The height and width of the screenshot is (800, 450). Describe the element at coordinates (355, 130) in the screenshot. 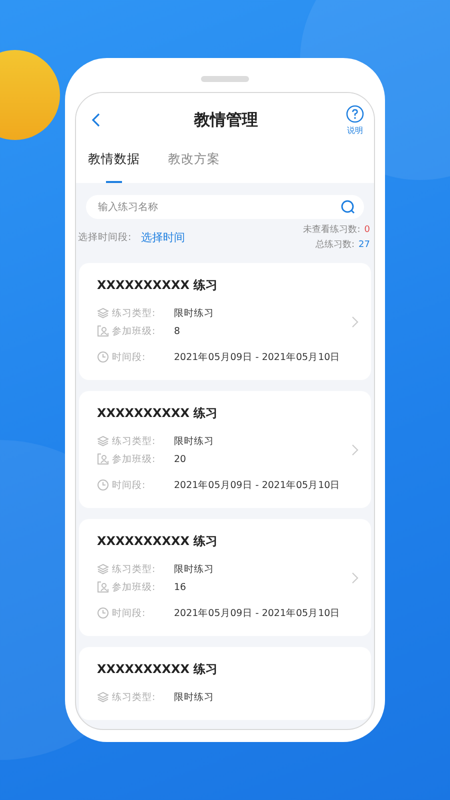

I see `help-label: 说明` at that location.